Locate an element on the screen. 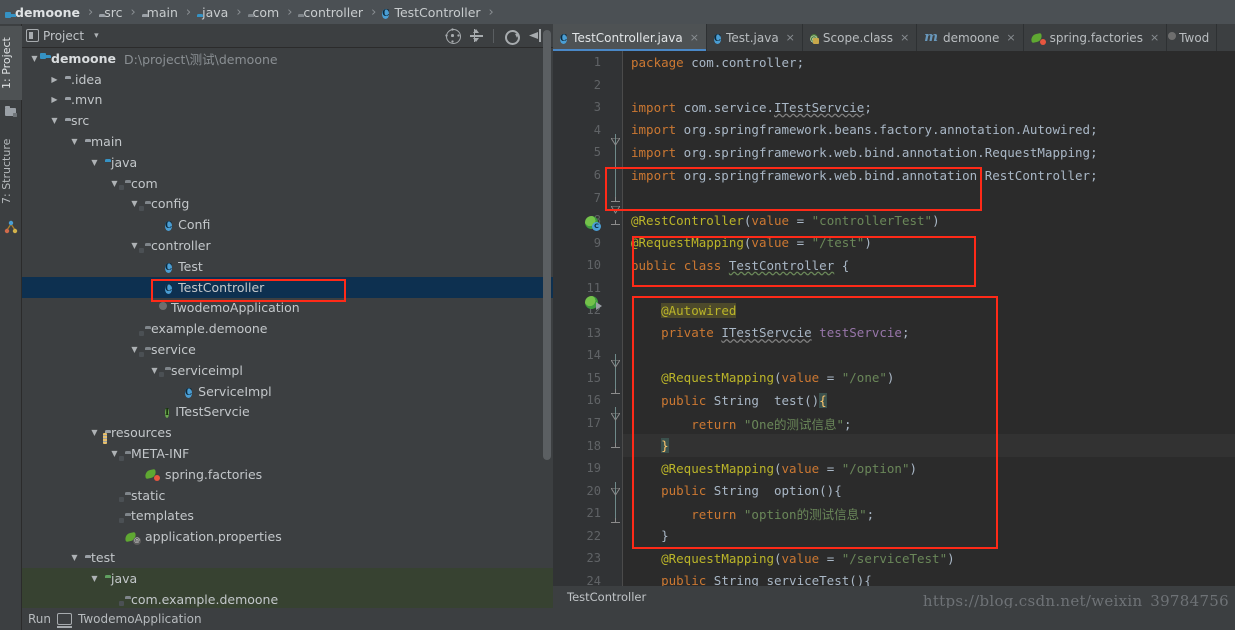 This screenshot has height=630, width=1235. code-line: 20 public String option(){ is located at coordinates (894, 490).